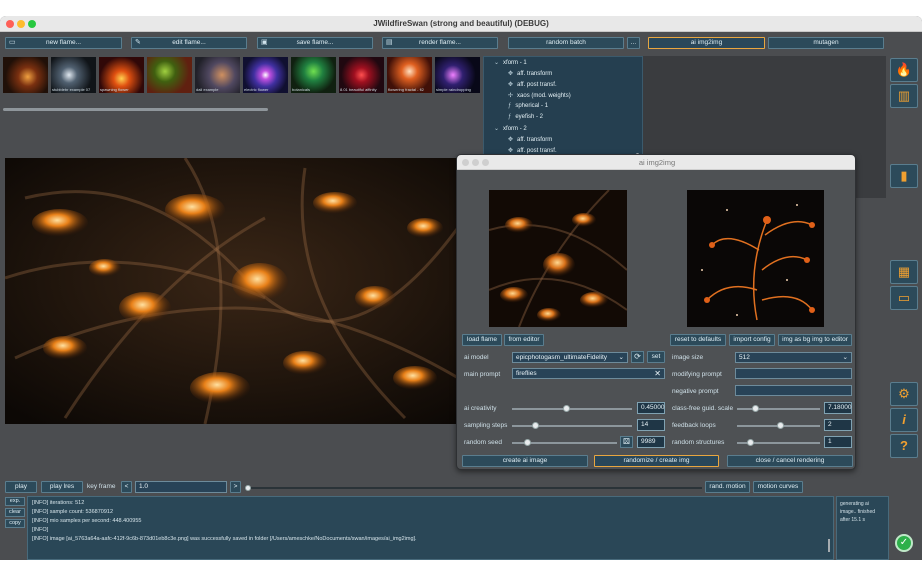 The image size is (922, 576). Describe the element at coordinates (217, 75) in the screenshot. I see `thumbnail: dali example` at that location.